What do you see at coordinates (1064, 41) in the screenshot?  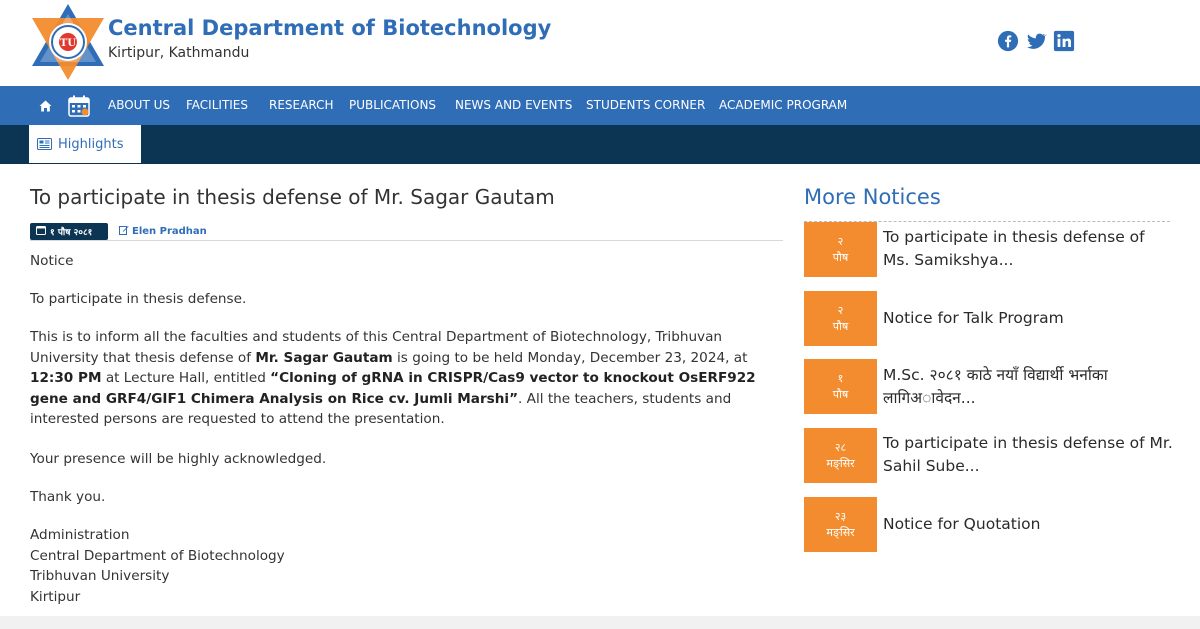 I see `linkedin-icon` at bounding box center [1064, 41].